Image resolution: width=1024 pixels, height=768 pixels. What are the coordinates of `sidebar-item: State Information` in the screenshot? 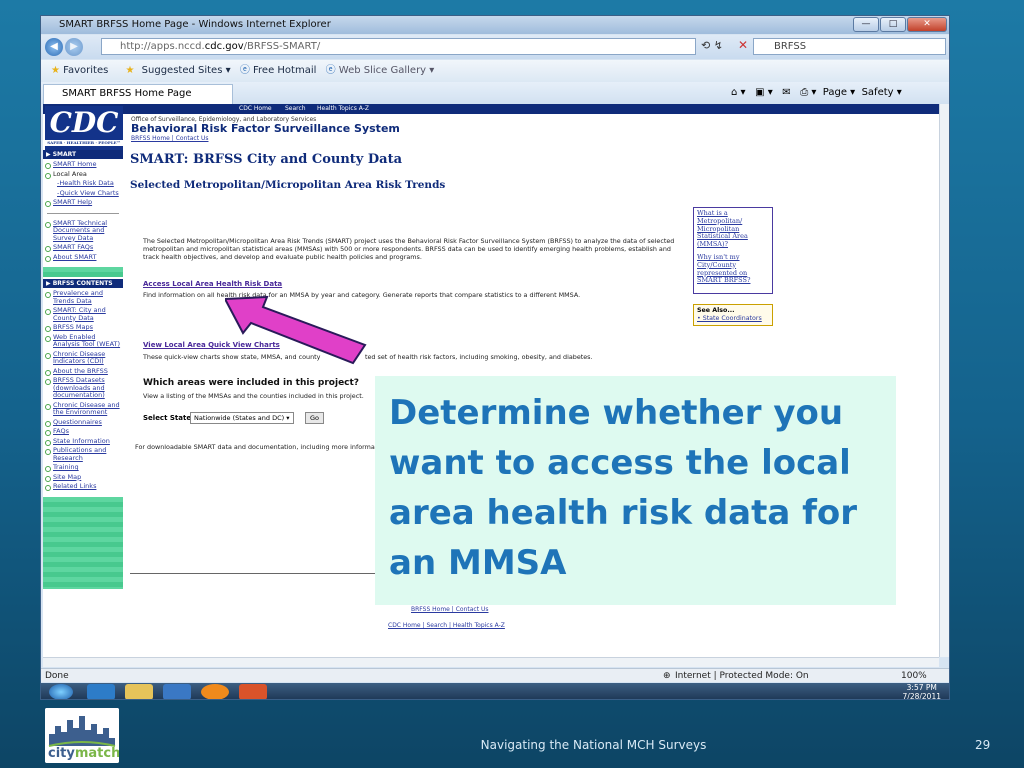 It's located at (83, 441).